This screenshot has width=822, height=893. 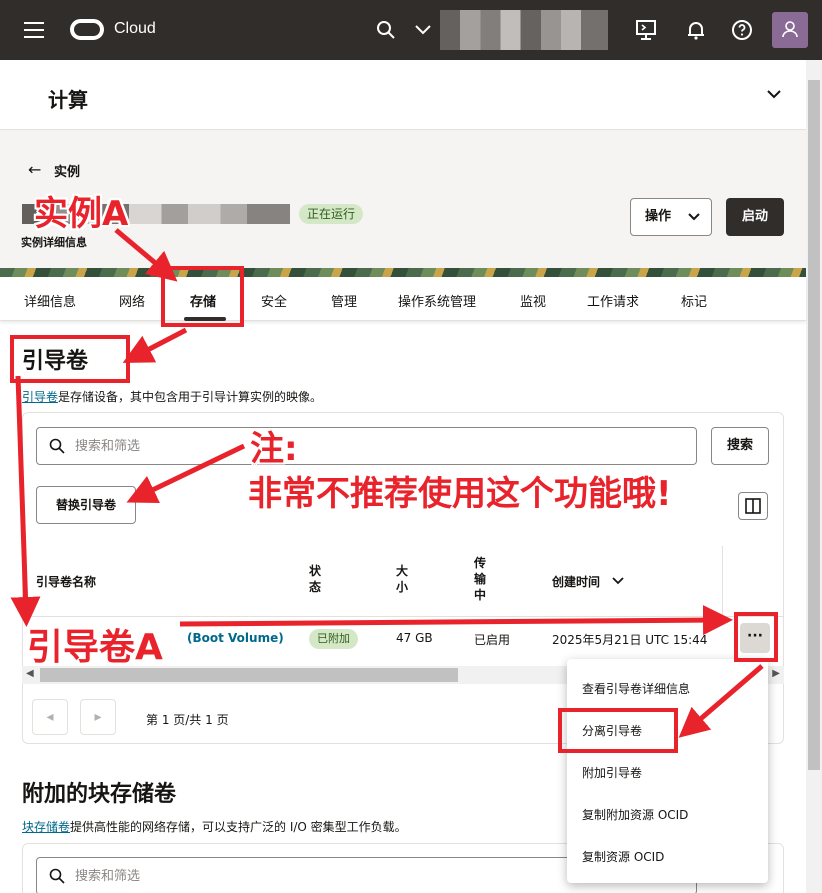 I want to click on annotation-note-title: 注:, so click(x=274, y=449).